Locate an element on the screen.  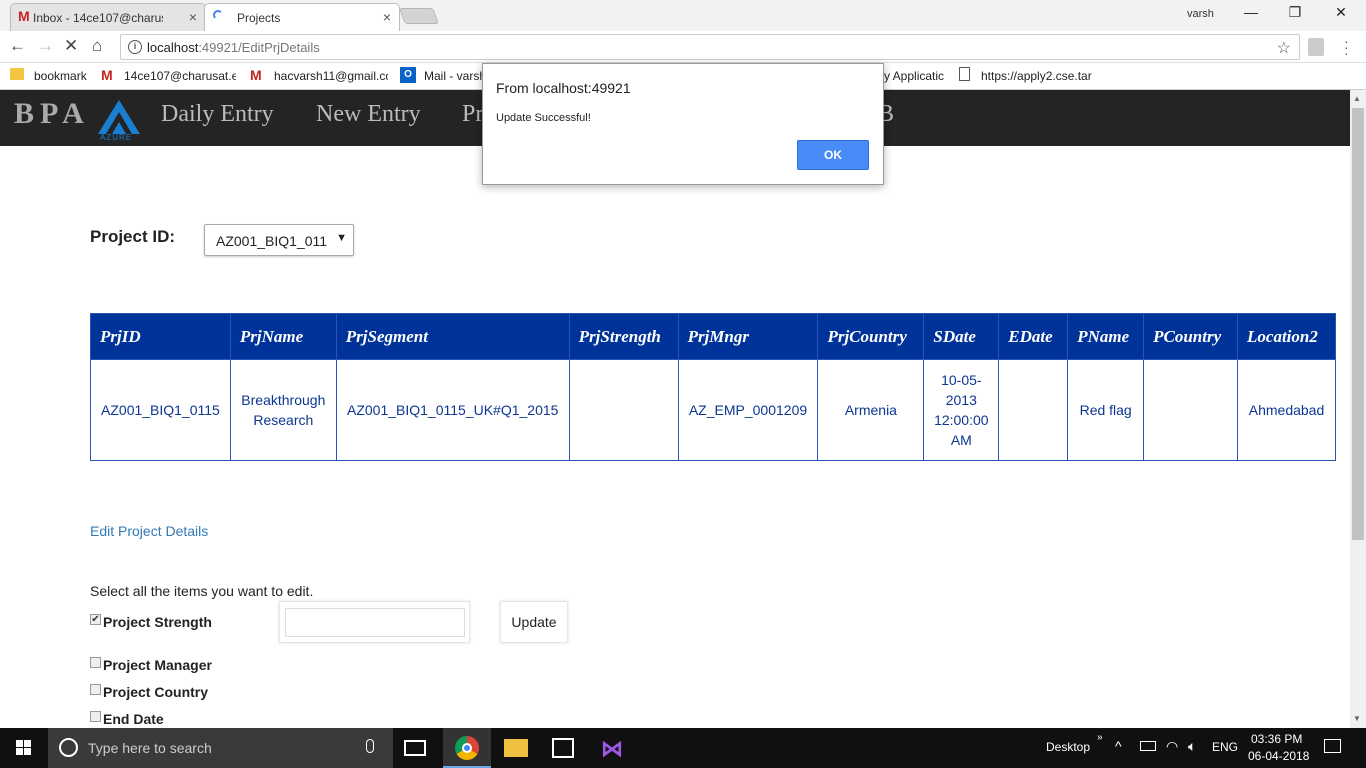
azure-logo-icon: AZURE is located at coordinates (119, 120).